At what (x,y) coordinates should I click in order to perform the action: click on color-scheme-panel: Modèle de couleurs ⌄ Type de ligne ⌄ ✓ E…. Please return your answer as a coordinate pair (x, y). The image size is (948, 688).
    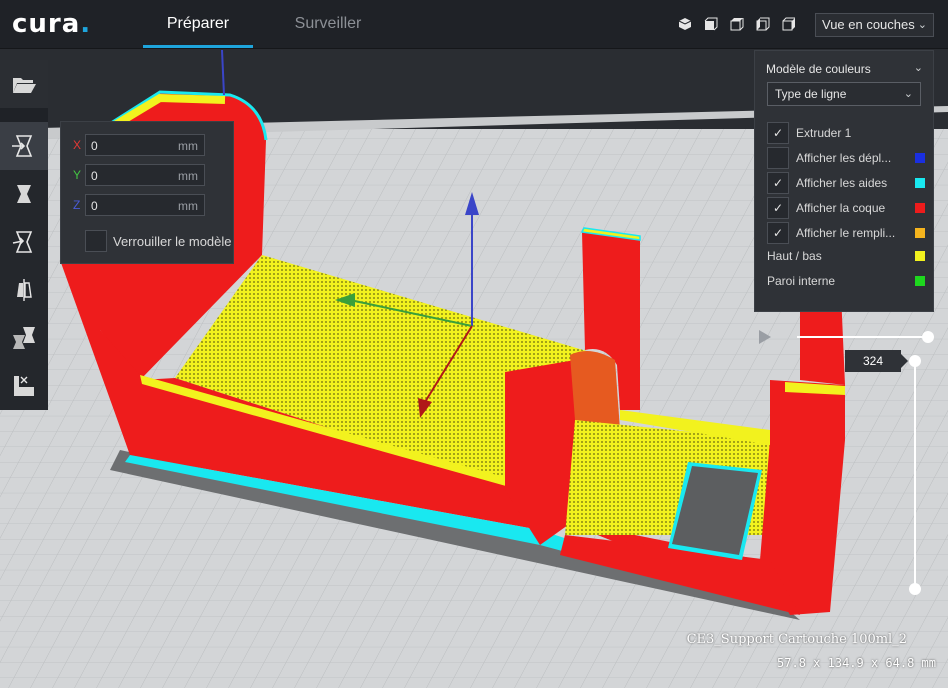
    Looking at the image, I should click on (844, 181).